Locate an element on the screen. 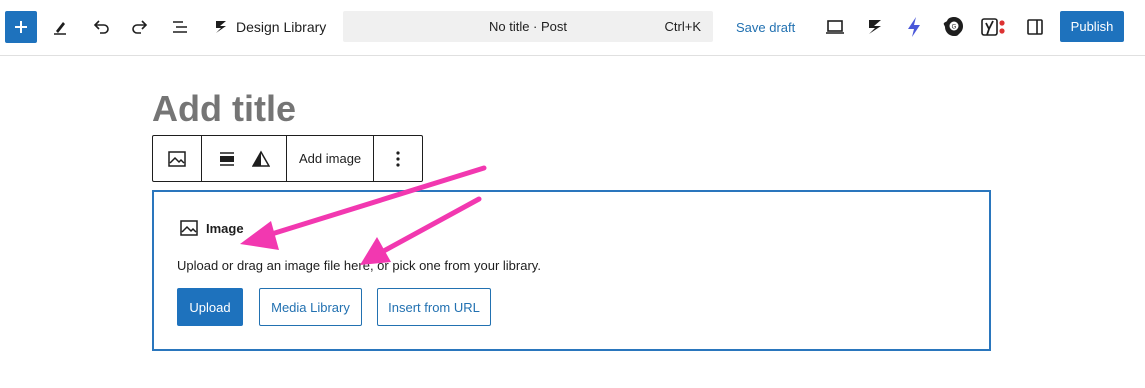 The width and height of the screenshot is (1145, 388). duotone-button is located at coordinates (261, 158).